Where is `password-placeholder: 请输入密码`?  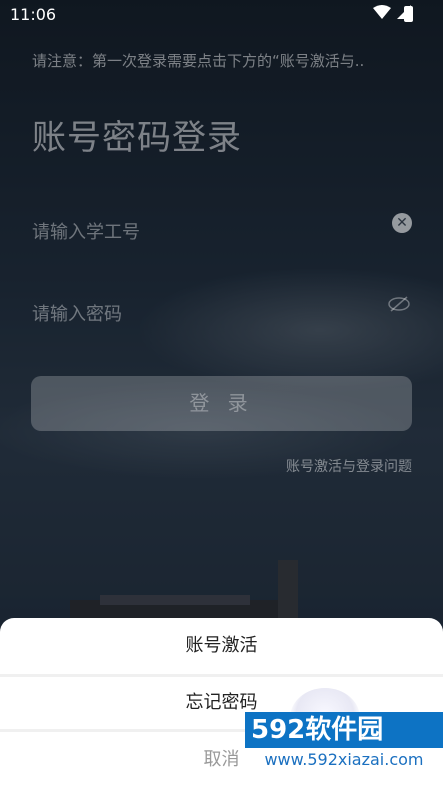 password-placeholder: 请输入密码 is located at coordinates (77, 314).